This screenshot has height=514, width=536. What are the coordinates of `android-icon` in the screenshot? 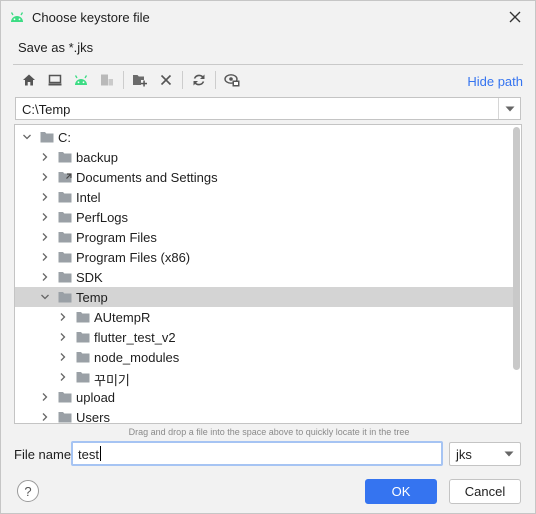 It's located at (17, 17).